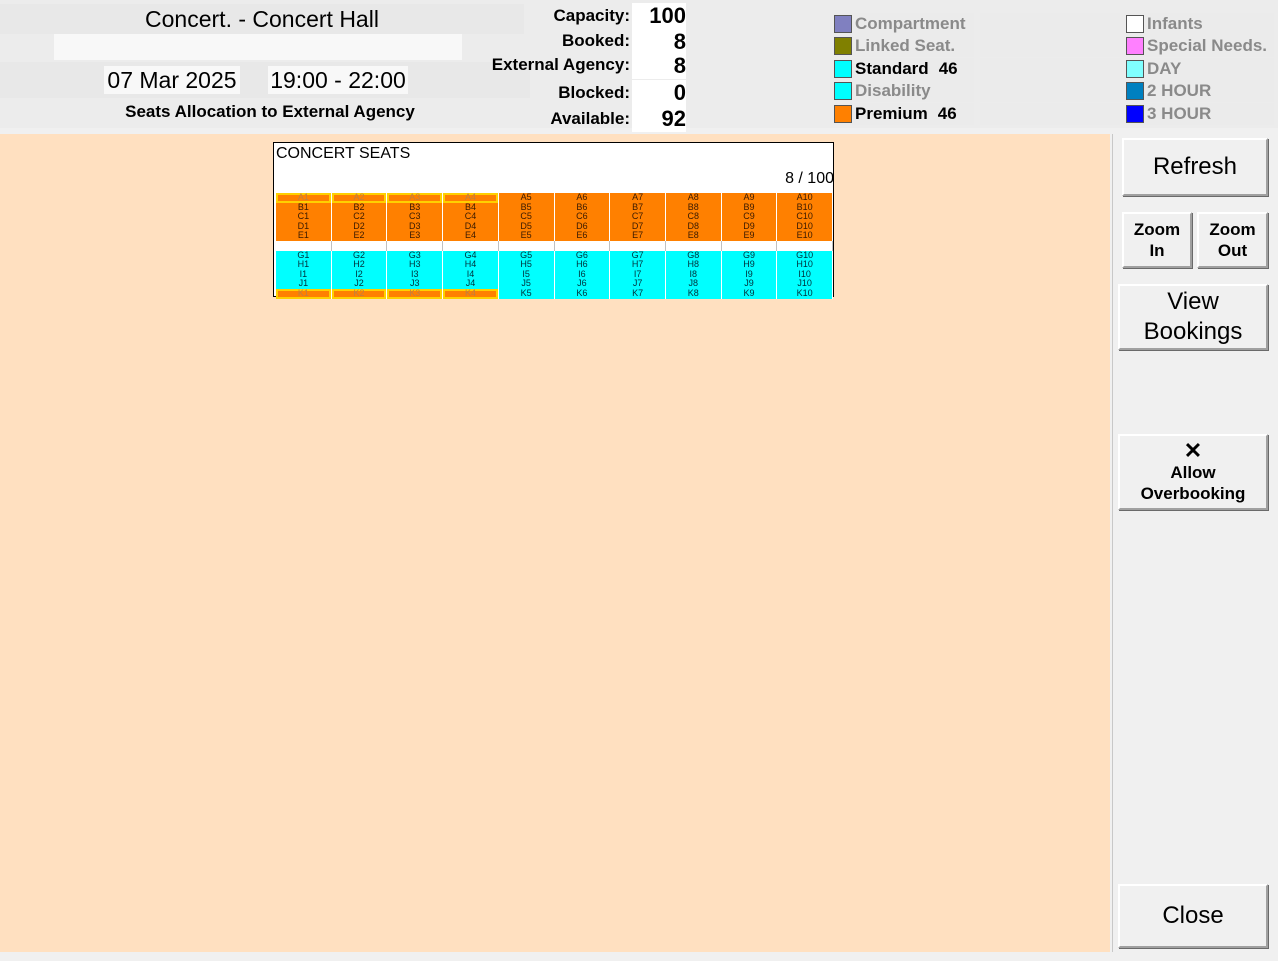 The width and height of the screenshot is (1278, 961). Describe the element at coordinates (693, 293) in the screenshot. I see `seat-k8: K8` at that location.